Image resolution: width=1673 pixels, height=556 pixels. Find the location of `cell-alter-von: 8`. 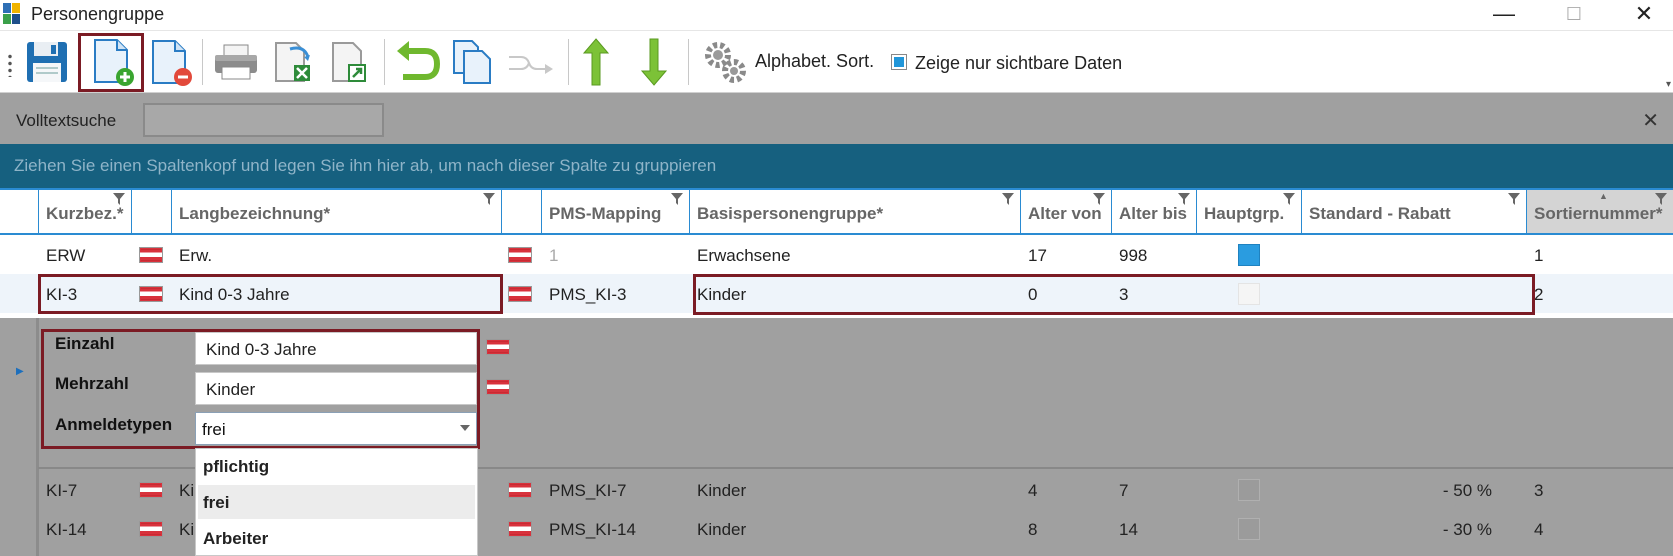

cell-alter-von: 8 is located at coordinates (1066, 528).